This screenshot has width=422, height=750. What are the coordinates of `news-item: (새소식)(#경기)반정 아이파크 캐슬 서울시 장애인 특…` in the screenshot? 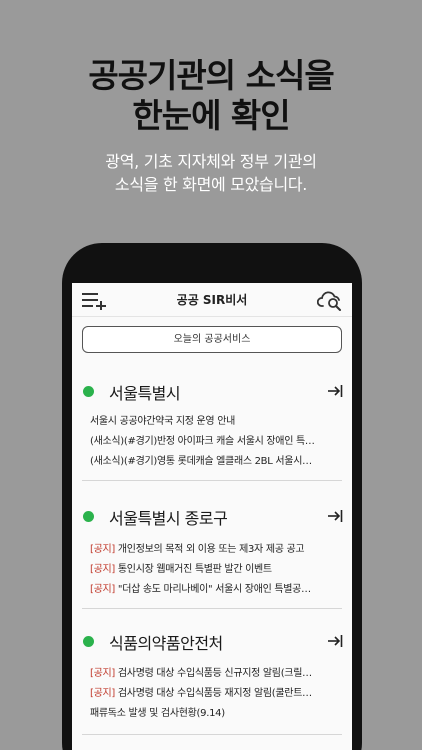 It's located at (216, 442).